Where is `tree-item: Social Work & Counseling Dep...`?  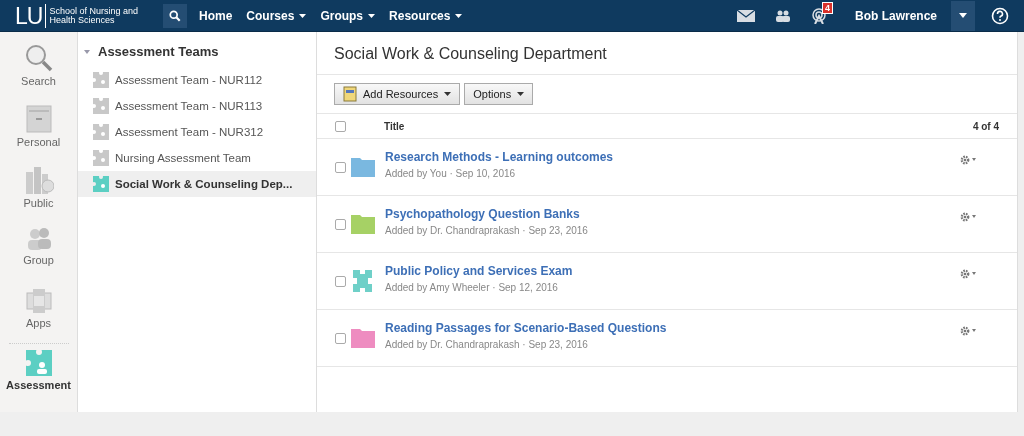 tree-item: Social Work & Counseling Dep... is located at coordinates (197, 184).